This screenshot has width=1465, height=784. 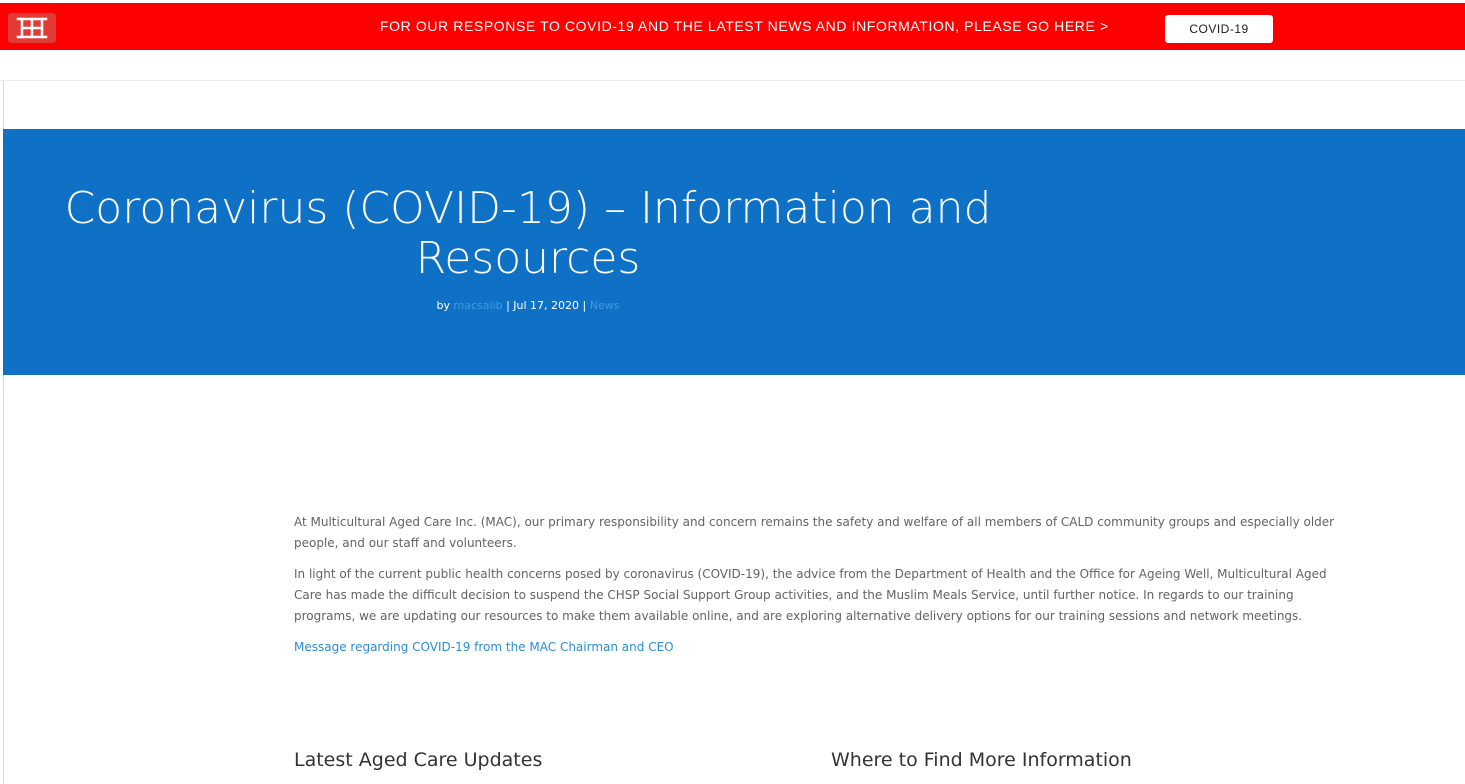 What do you see at coordinates (32, 28) in the screenshot?
I see `mac-logo-icon` at bounding box center [32, 28].